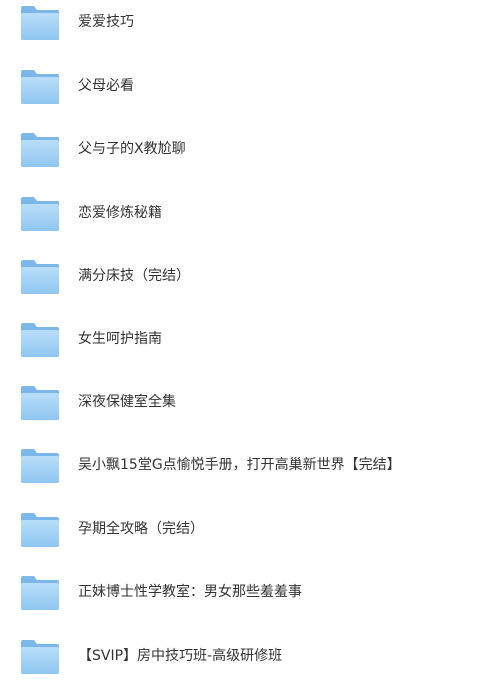  Describe the element at coordinates (250, 278) in the screenshot. I see `folder-item: 满分床技（完结）` at that location.